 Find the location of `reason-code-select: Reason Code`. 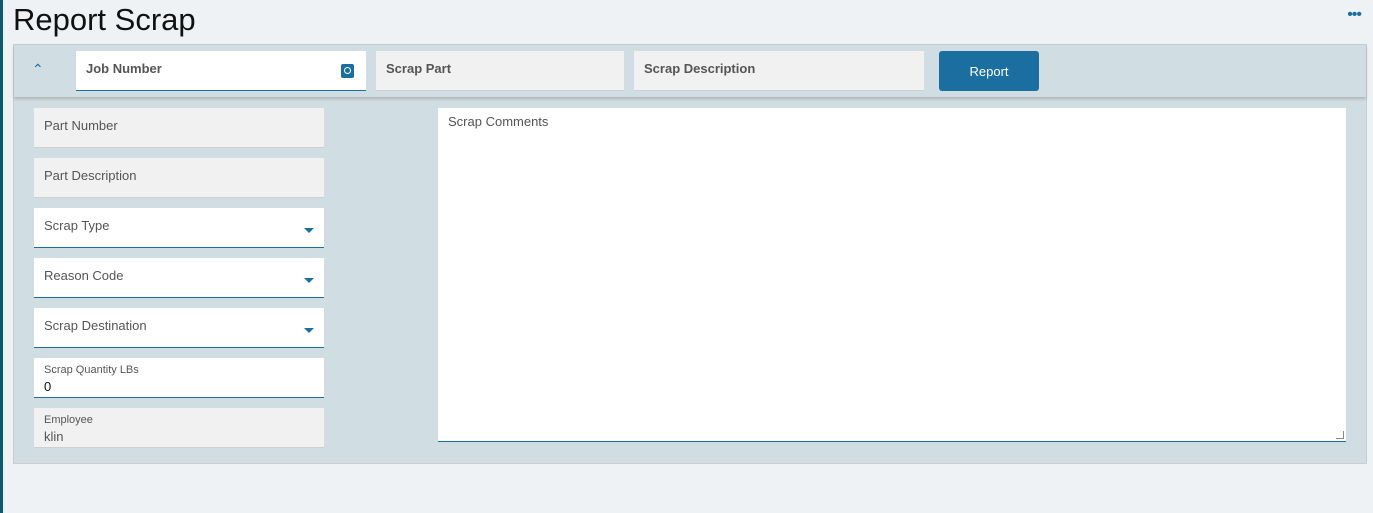

reason-code-select: Reason Code is located at coordinates (179, 278).